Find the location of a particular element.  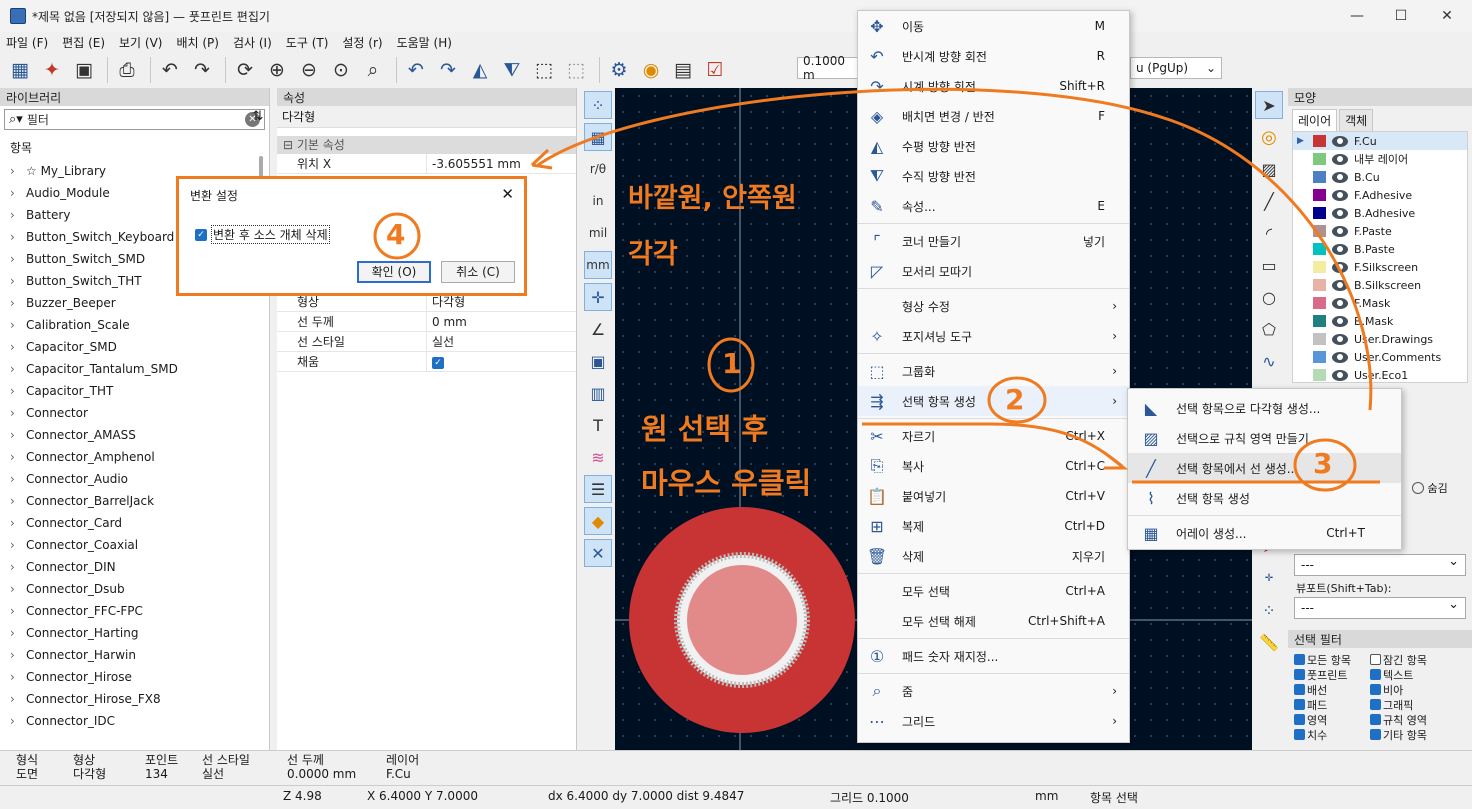

annotation-right-click: 마우스 우클릭 is located at coordinates (726, 483).